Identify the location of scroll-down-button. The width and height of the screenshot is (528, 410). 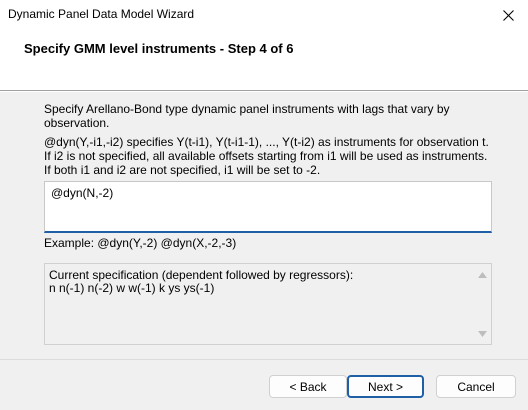
(482, 333).